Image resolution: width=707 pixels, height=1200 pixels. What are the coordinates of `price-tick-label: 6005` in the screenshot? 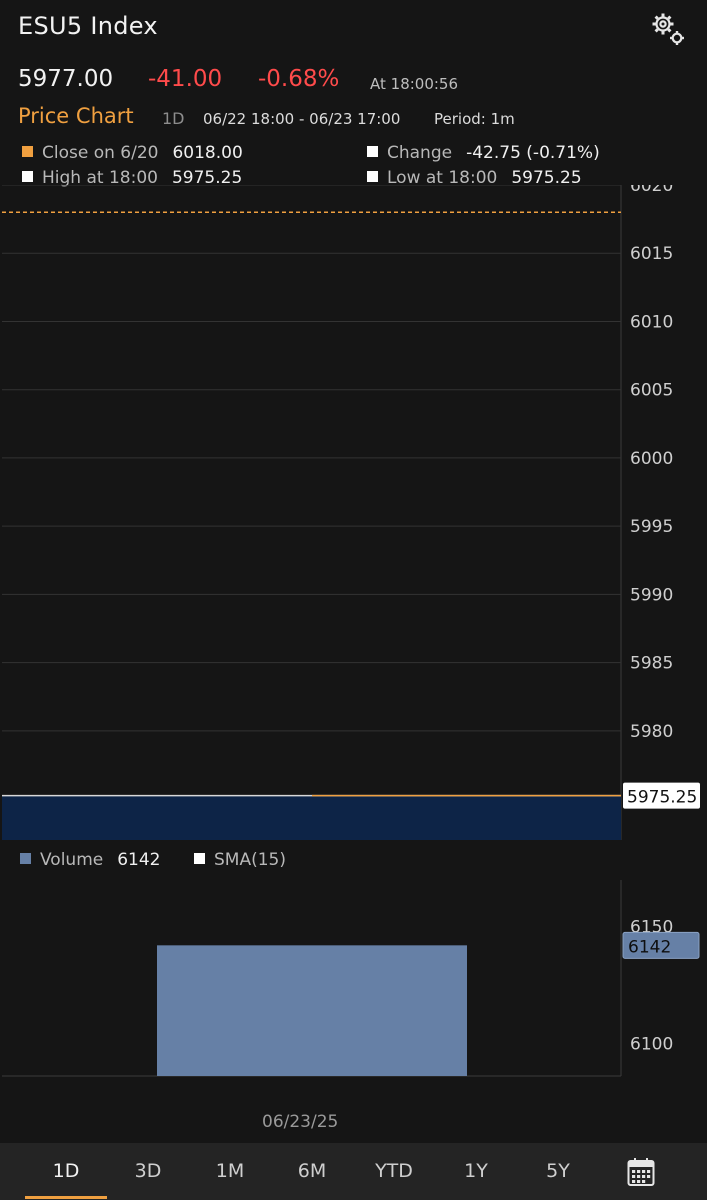 It's located at (651, 391).